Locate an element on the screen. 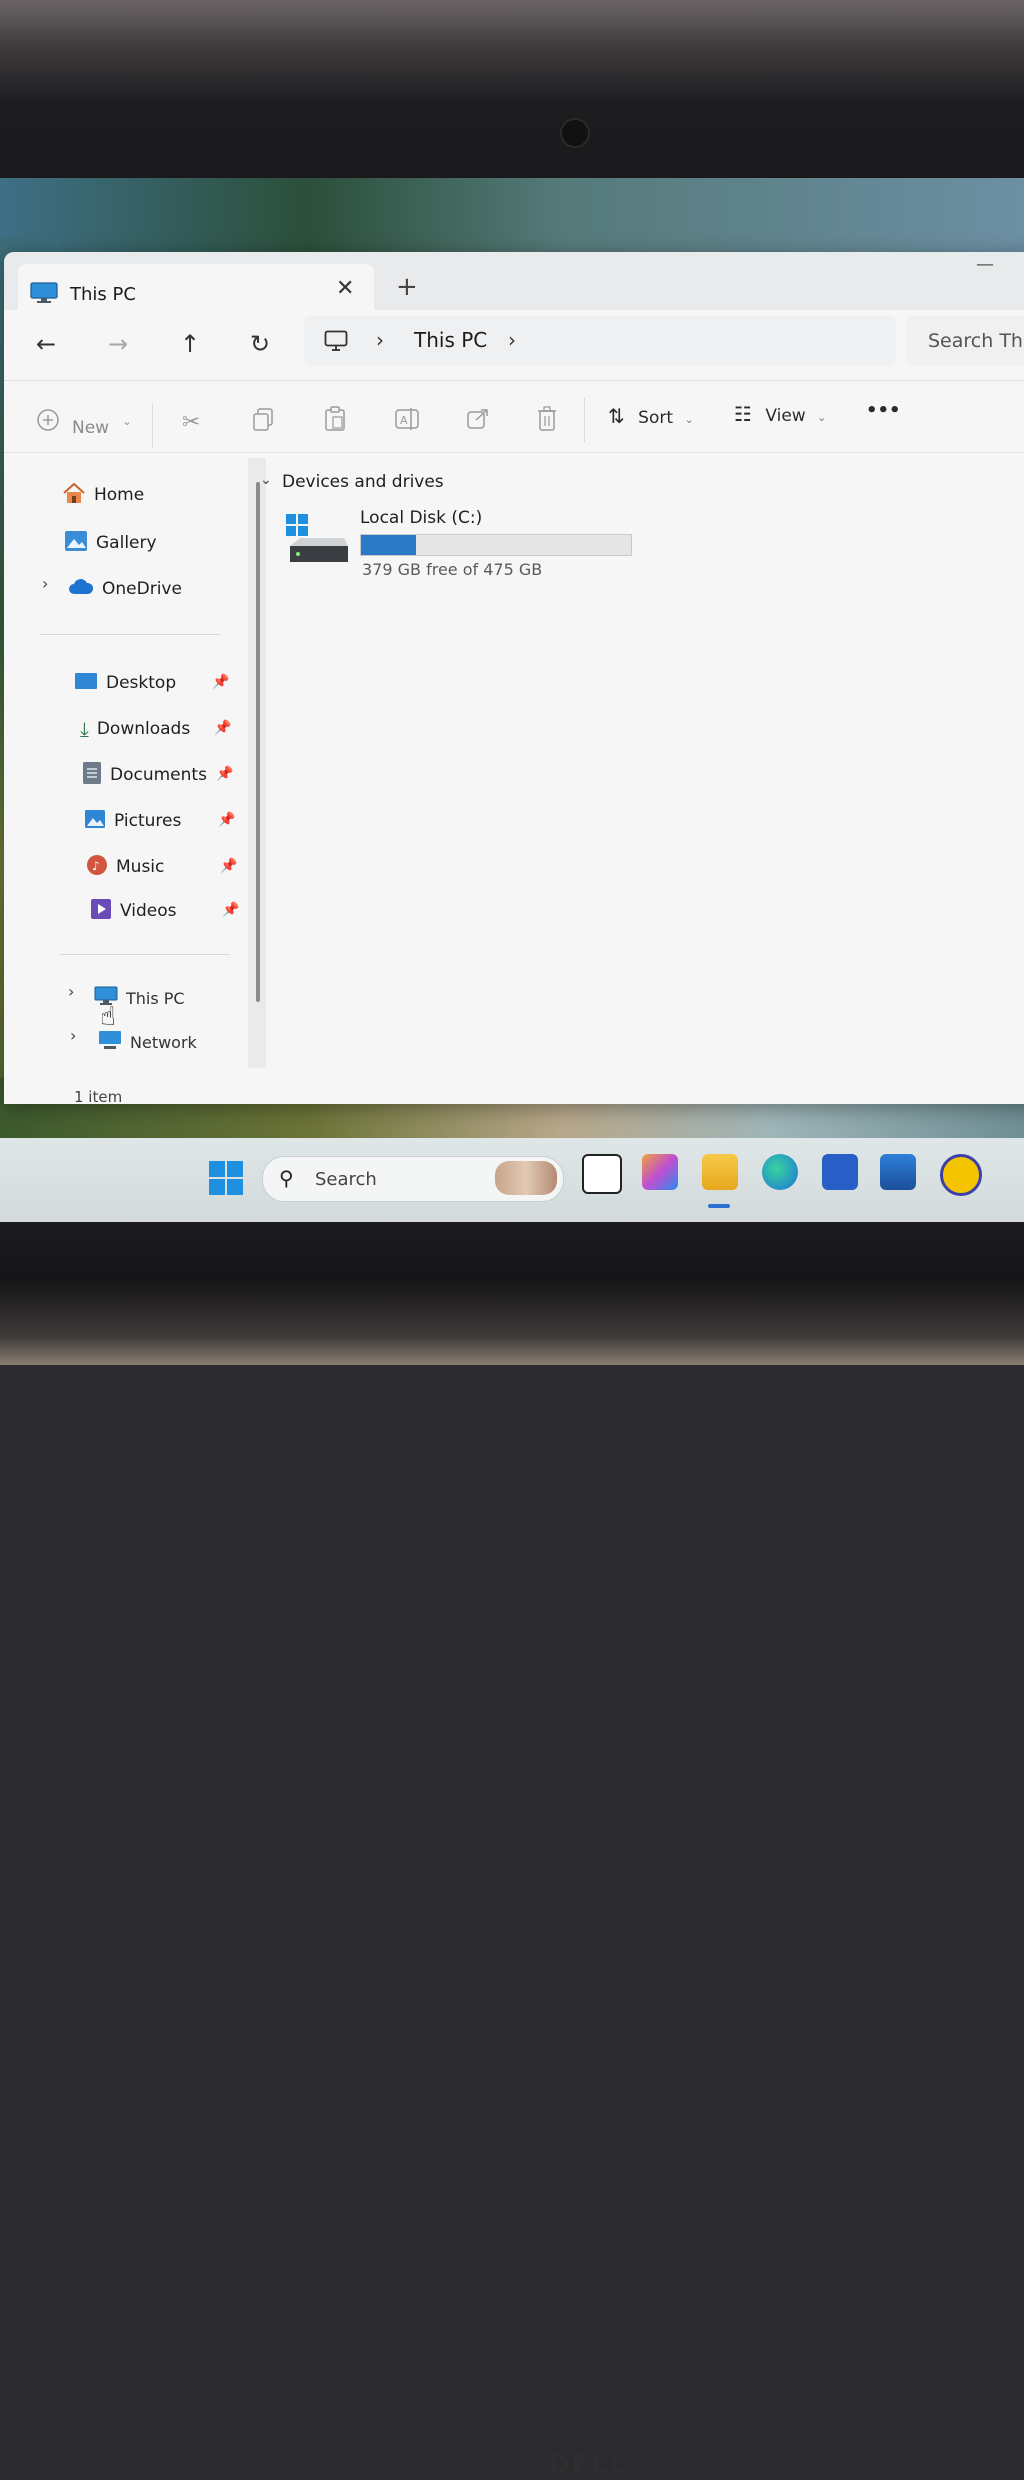 This screenshot has width=1024, height=2480. network-icon is located at coordinates (110, 1042).